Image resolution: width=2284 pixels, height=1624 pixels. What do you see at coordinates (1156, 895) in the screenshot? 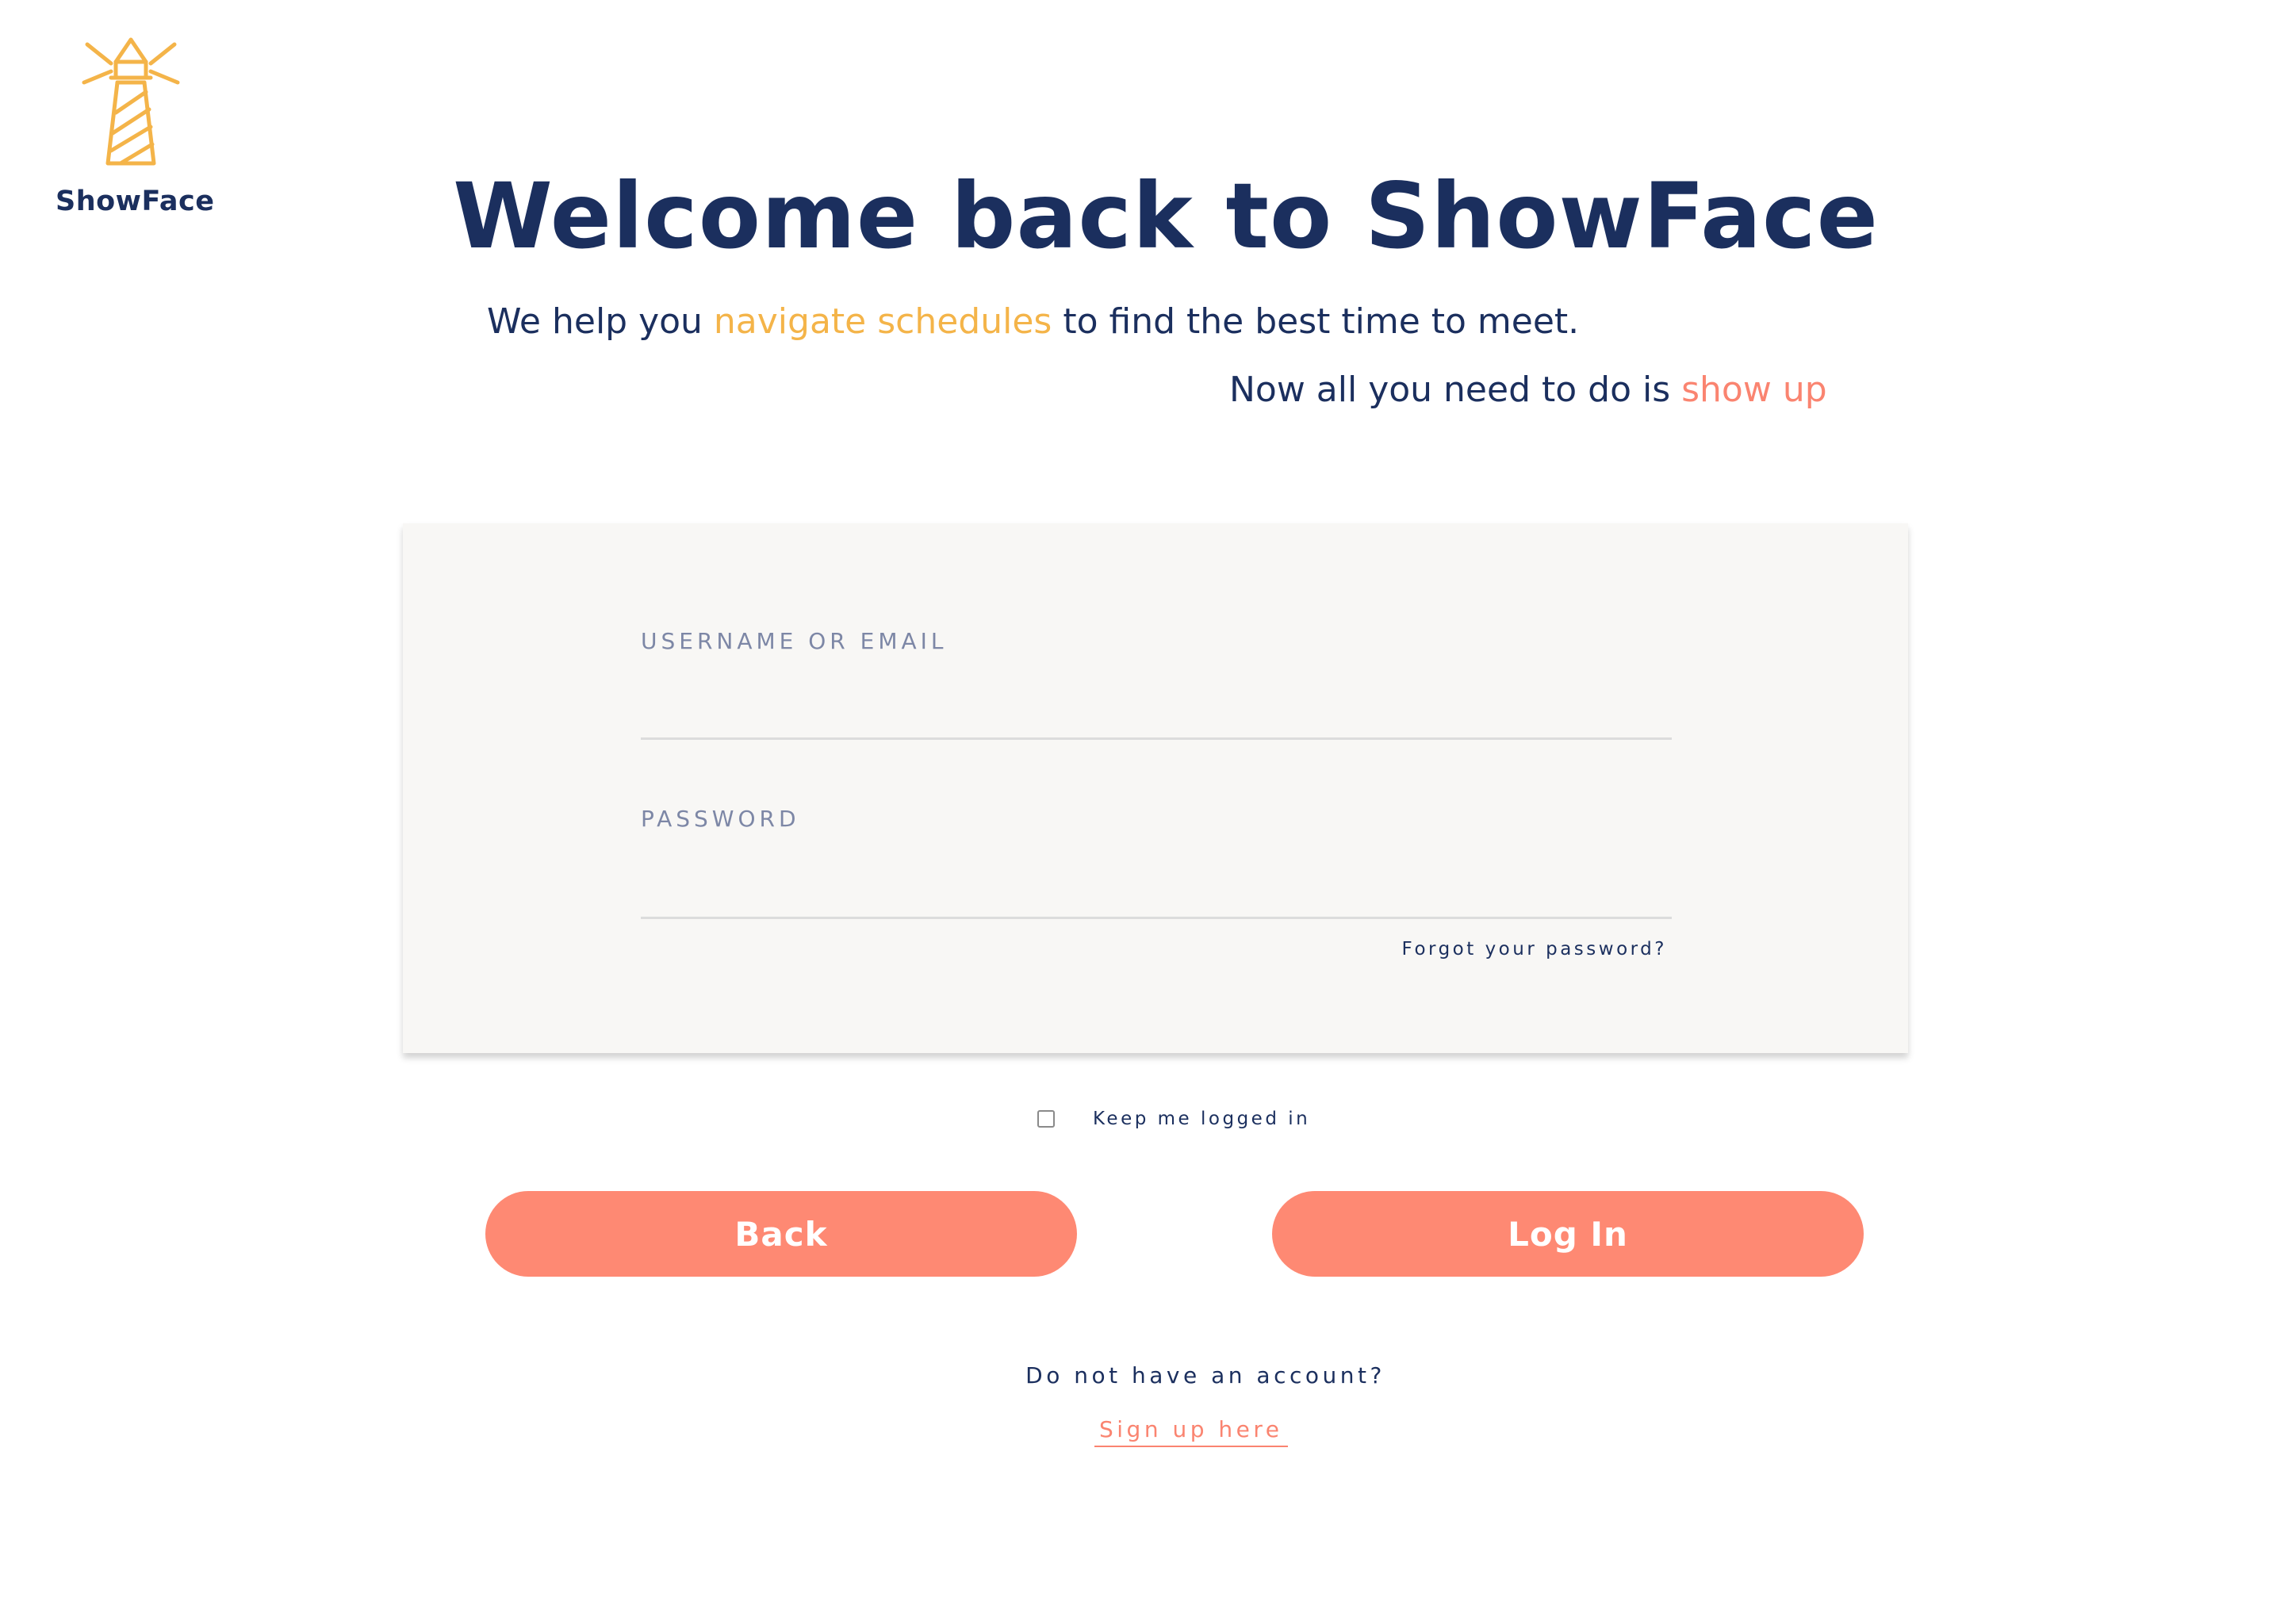
I see `password-input` at bounding box center [1156, 895].